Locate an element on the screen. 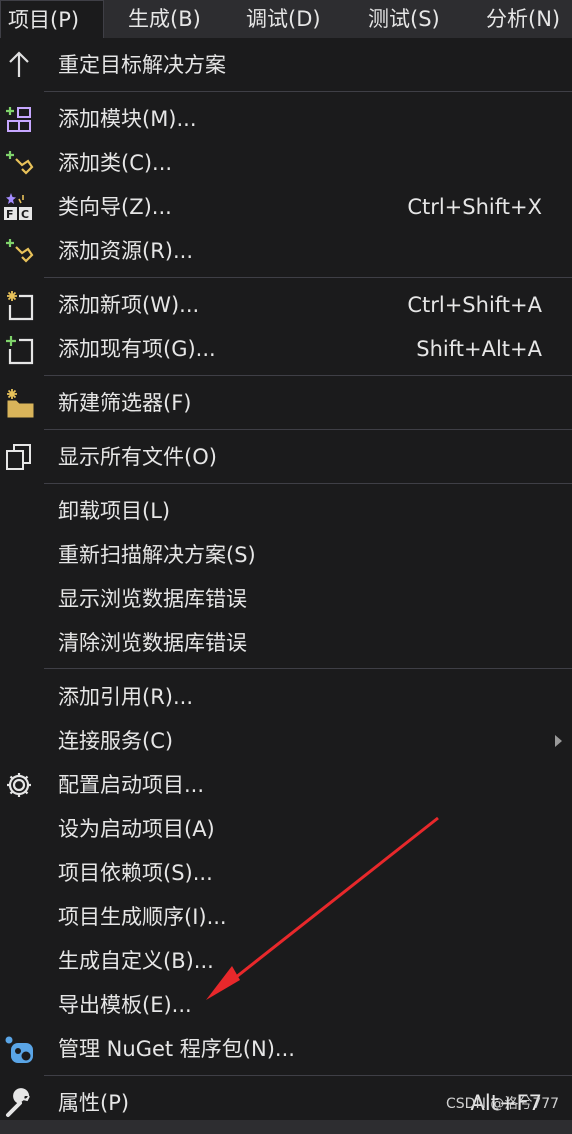 The width and height of the screenshot is (572, 1134). watermark: CSDN @洛兮777 is located at coordinates (503, 1104).